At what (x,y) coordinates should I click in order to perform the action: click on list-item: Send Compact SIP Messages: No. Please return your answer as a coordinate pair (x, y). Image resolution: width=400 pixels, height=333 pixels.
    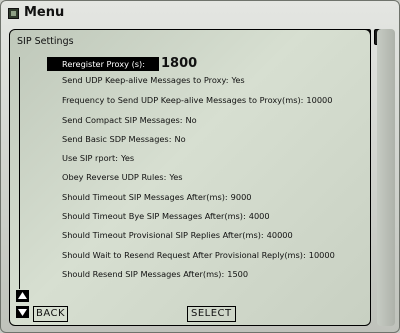
    Looking at the image, I should click on (129, 120).